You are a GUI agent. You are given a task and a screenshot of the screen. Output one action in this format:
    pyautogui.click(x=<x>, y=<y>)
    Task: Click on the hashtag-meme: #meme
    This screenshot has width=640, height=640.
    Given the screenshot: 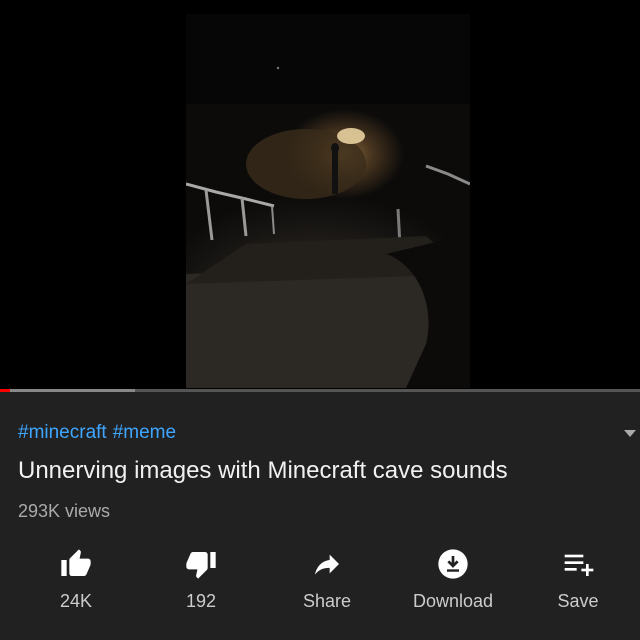 What is the action you would take?
    pyautogui.click(x=144, y=432)
    